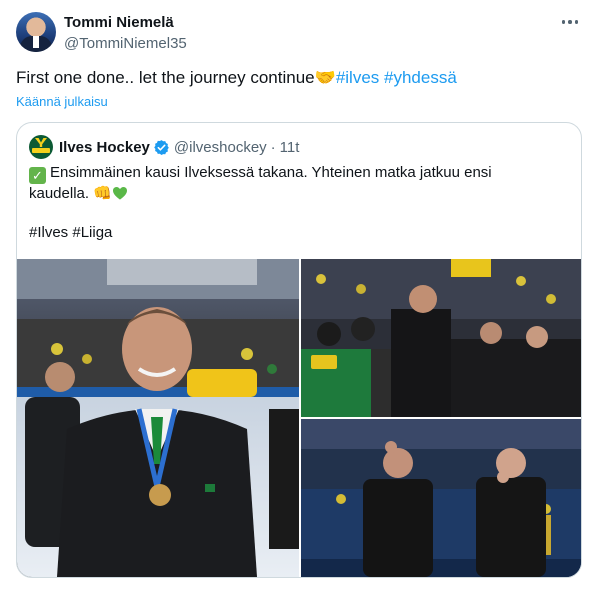  I want to click on ilves-logo-avatar, so click(41, 147).